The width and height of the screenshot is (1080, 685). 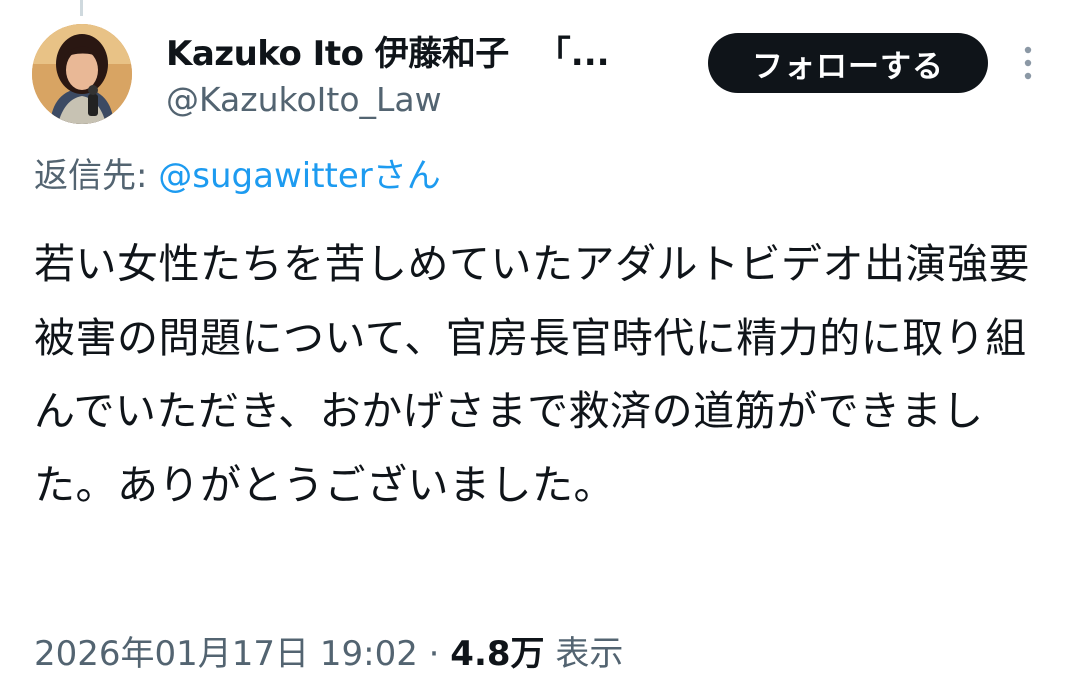 What do you see at coordinates (426, 99) in the screenshot?
I see `author-handle: @KazukoIto_Law` at bounding box center [426, 99].